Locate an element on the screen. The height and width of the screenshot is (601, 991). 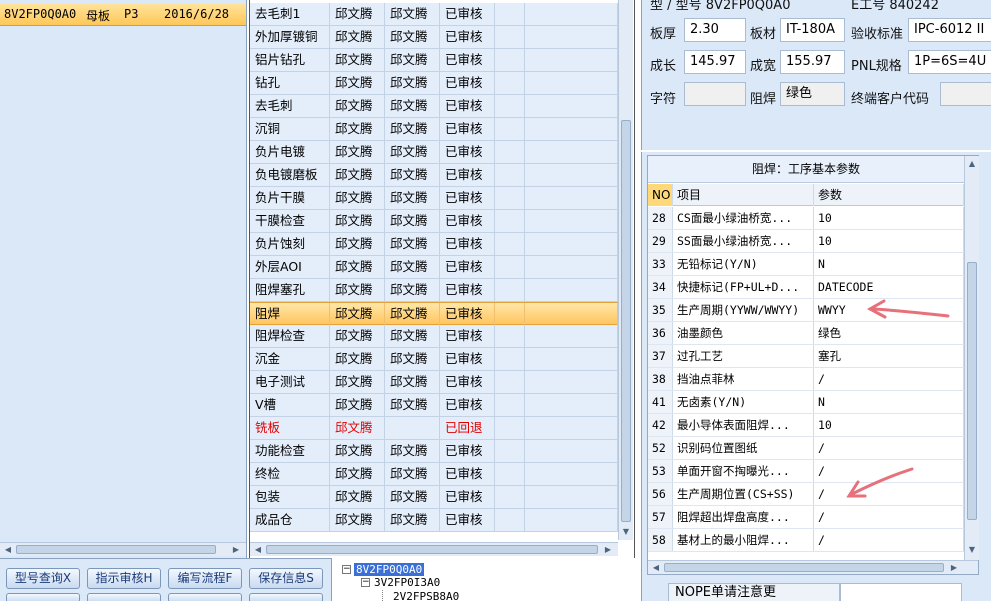
thickness-field: 2.30 is located at coordinates (715, 30).